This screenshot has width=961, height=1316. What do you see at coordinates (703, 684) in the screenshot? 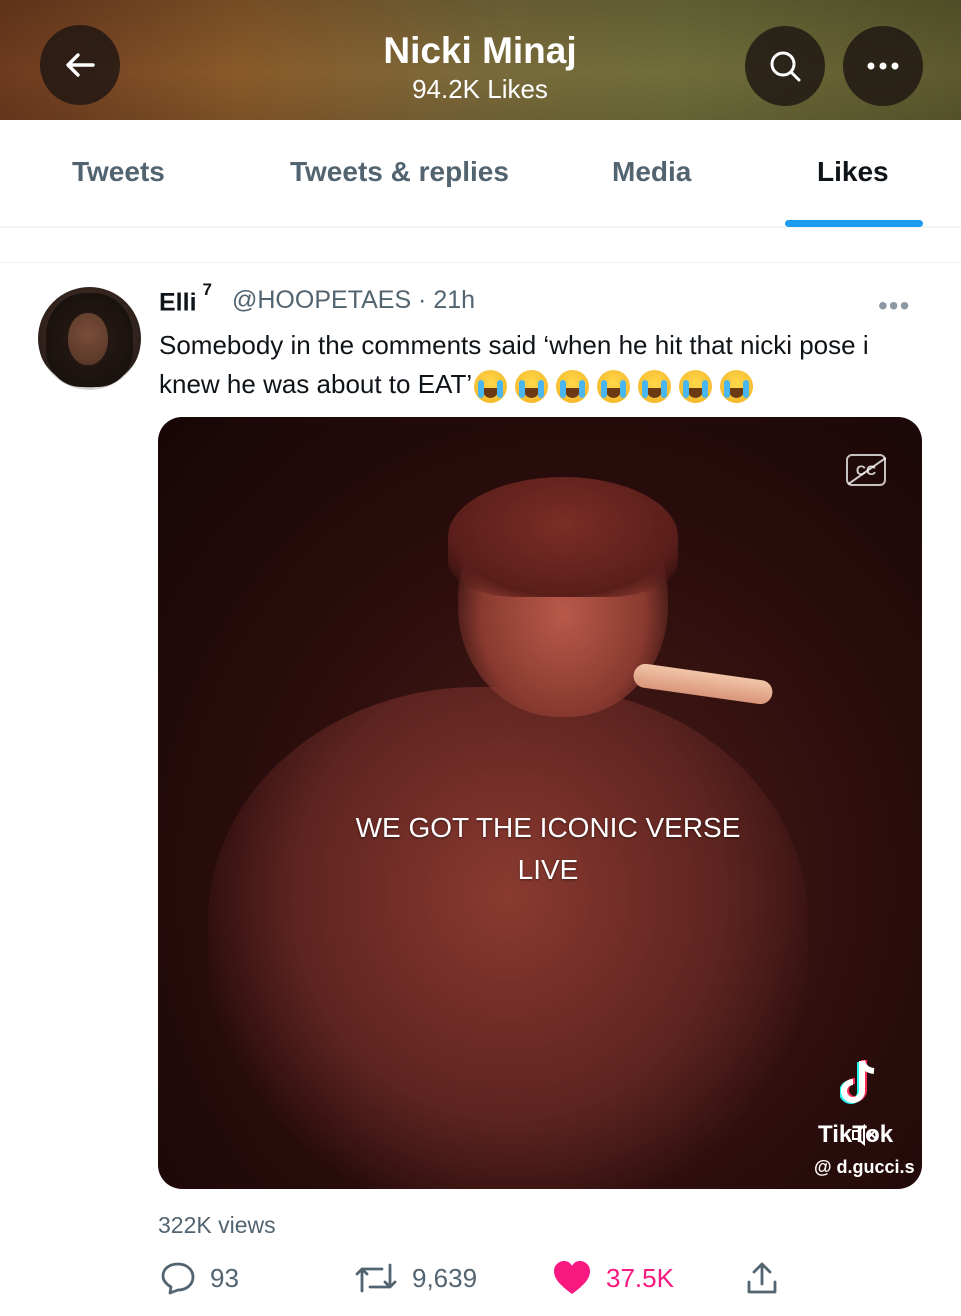
I see `video-microphone` at bounding box center [703, 684].